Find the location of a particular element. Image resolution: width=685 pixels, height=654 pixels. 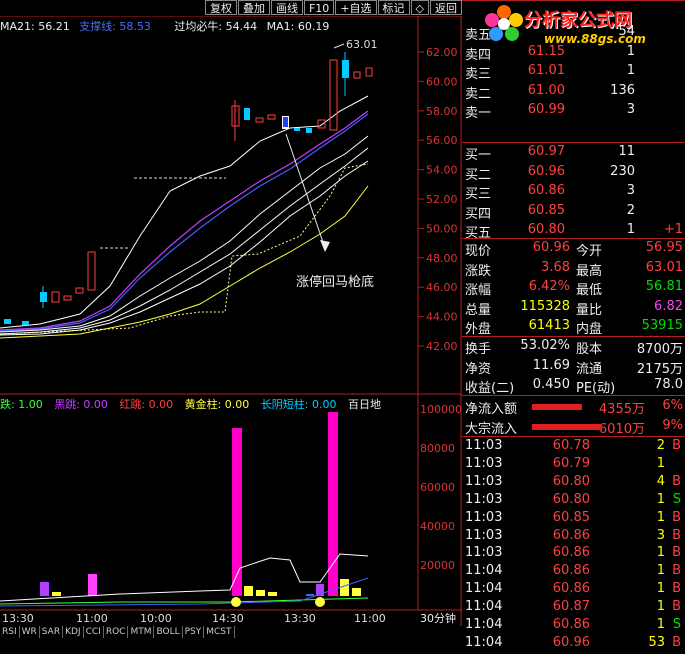

tab-sar: SAR is located at coordinates (52, 632).